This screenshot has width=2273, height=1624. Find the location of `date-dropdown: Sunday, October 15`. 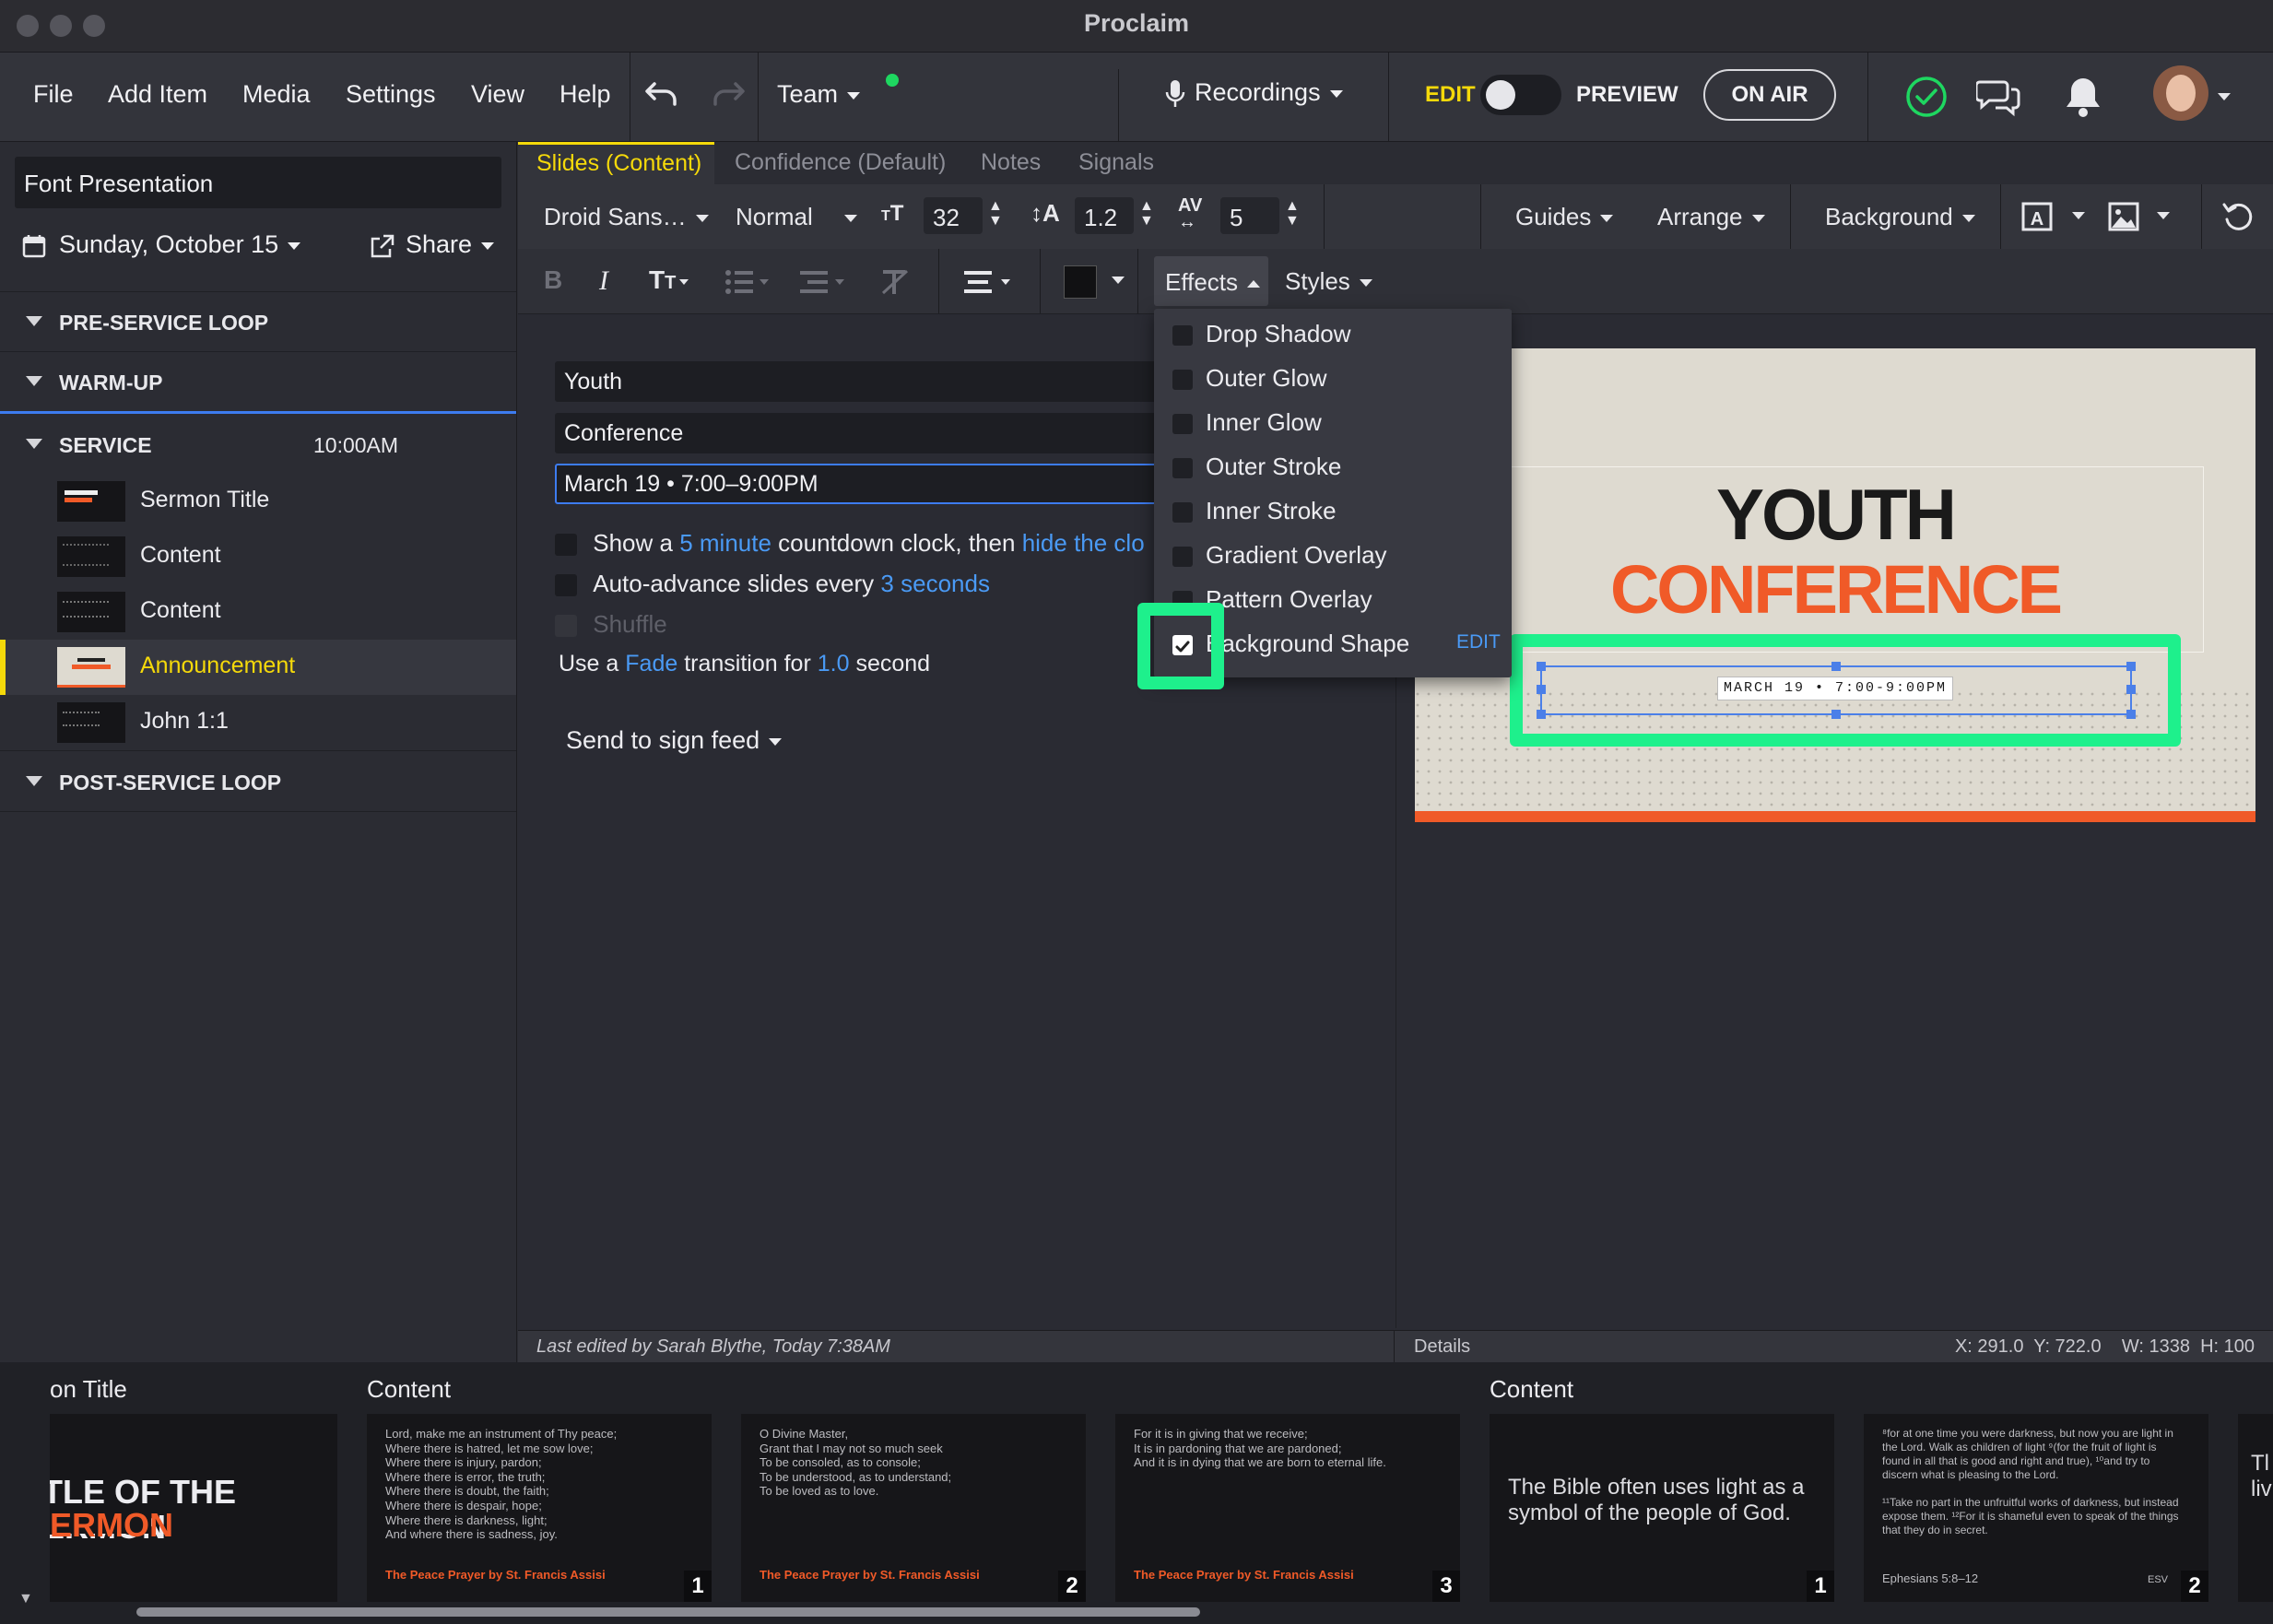

date-dropdown: Sunday, October 15 is located at coordinates (161, 245).